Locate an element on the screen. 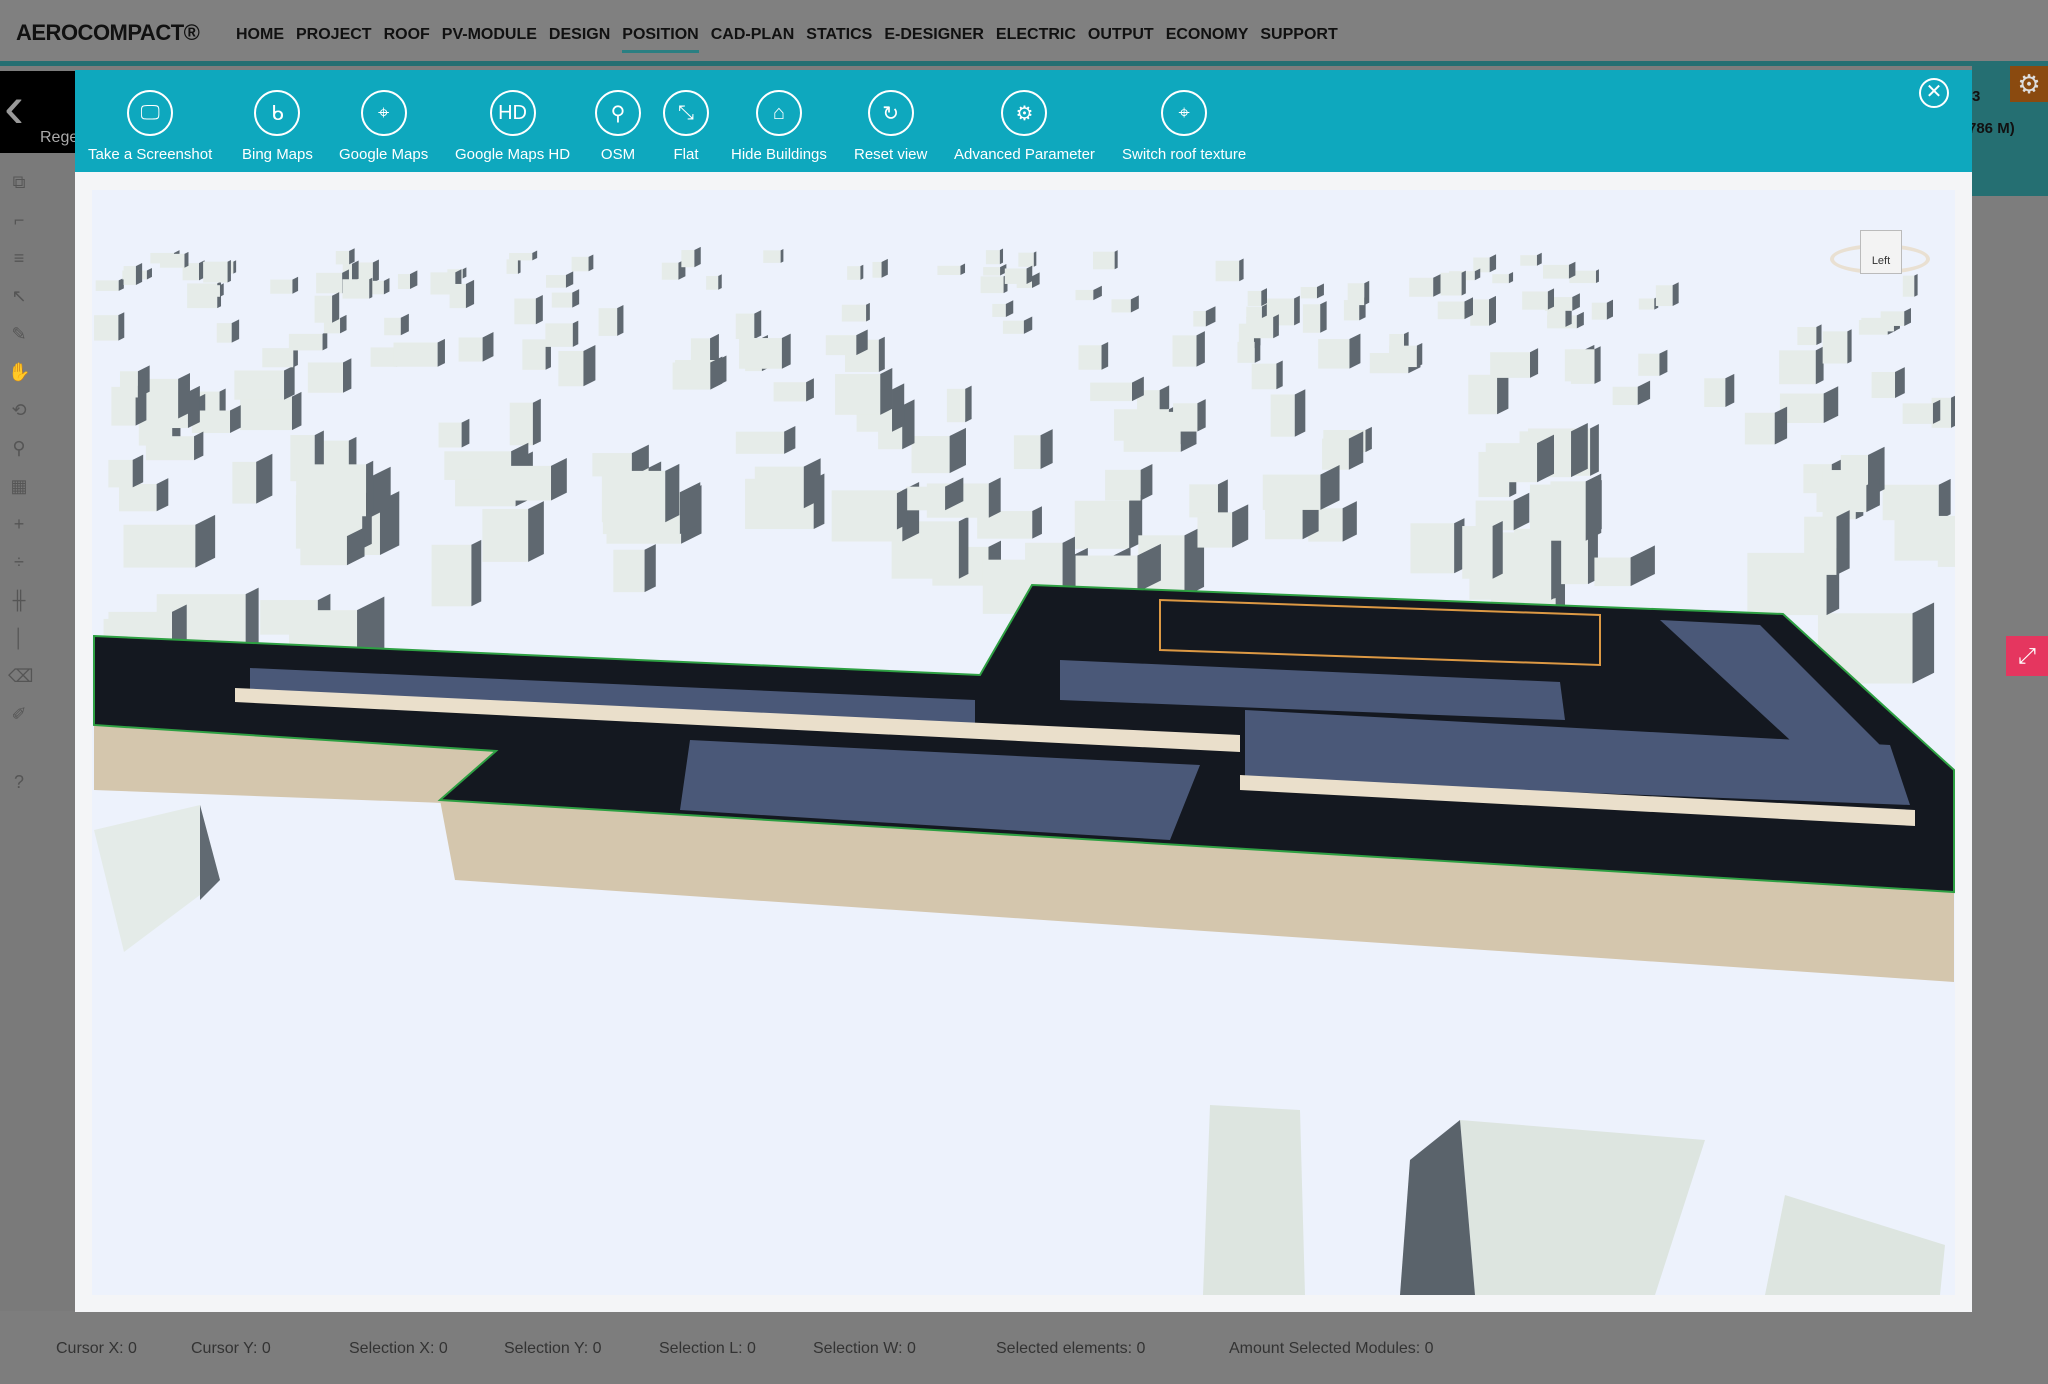 Image resolution: width=2048 pixels, height=1384 pixels. rotate-icon: ⟲ is located at coordinates (19, 410).